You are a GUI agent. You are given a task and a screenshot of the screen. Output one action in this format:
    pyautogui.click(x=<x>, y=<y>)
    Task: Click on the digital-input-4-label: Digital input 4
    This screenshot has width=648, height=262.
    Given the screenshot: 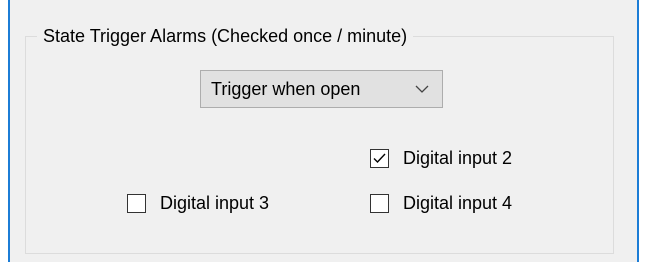 What is the action you would take?
    pyautogui.click(x=458, y=203)
    